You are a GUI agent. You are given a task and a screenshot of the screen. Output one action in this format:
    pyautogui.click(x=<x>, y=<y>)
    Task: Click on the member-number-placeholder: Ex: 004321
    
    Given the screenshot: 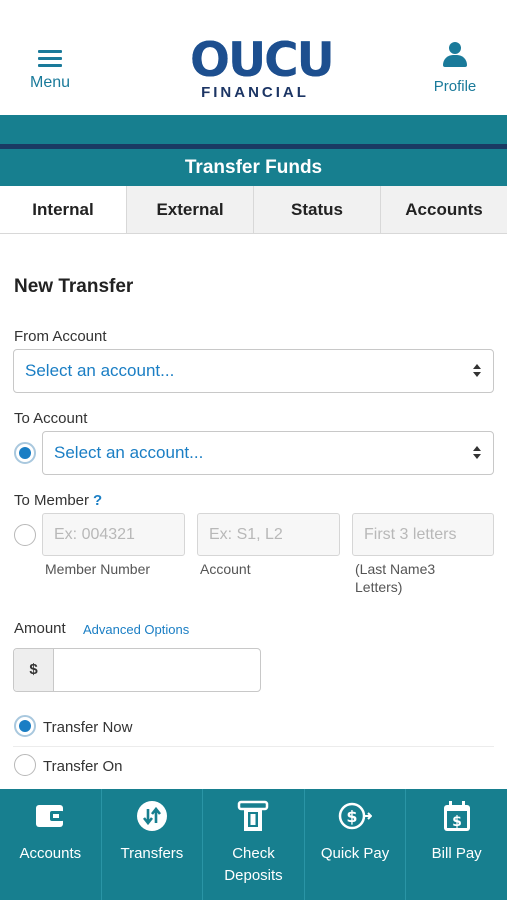 What is the action you would take?
    pyautogui.click(x=94, y=534)
    